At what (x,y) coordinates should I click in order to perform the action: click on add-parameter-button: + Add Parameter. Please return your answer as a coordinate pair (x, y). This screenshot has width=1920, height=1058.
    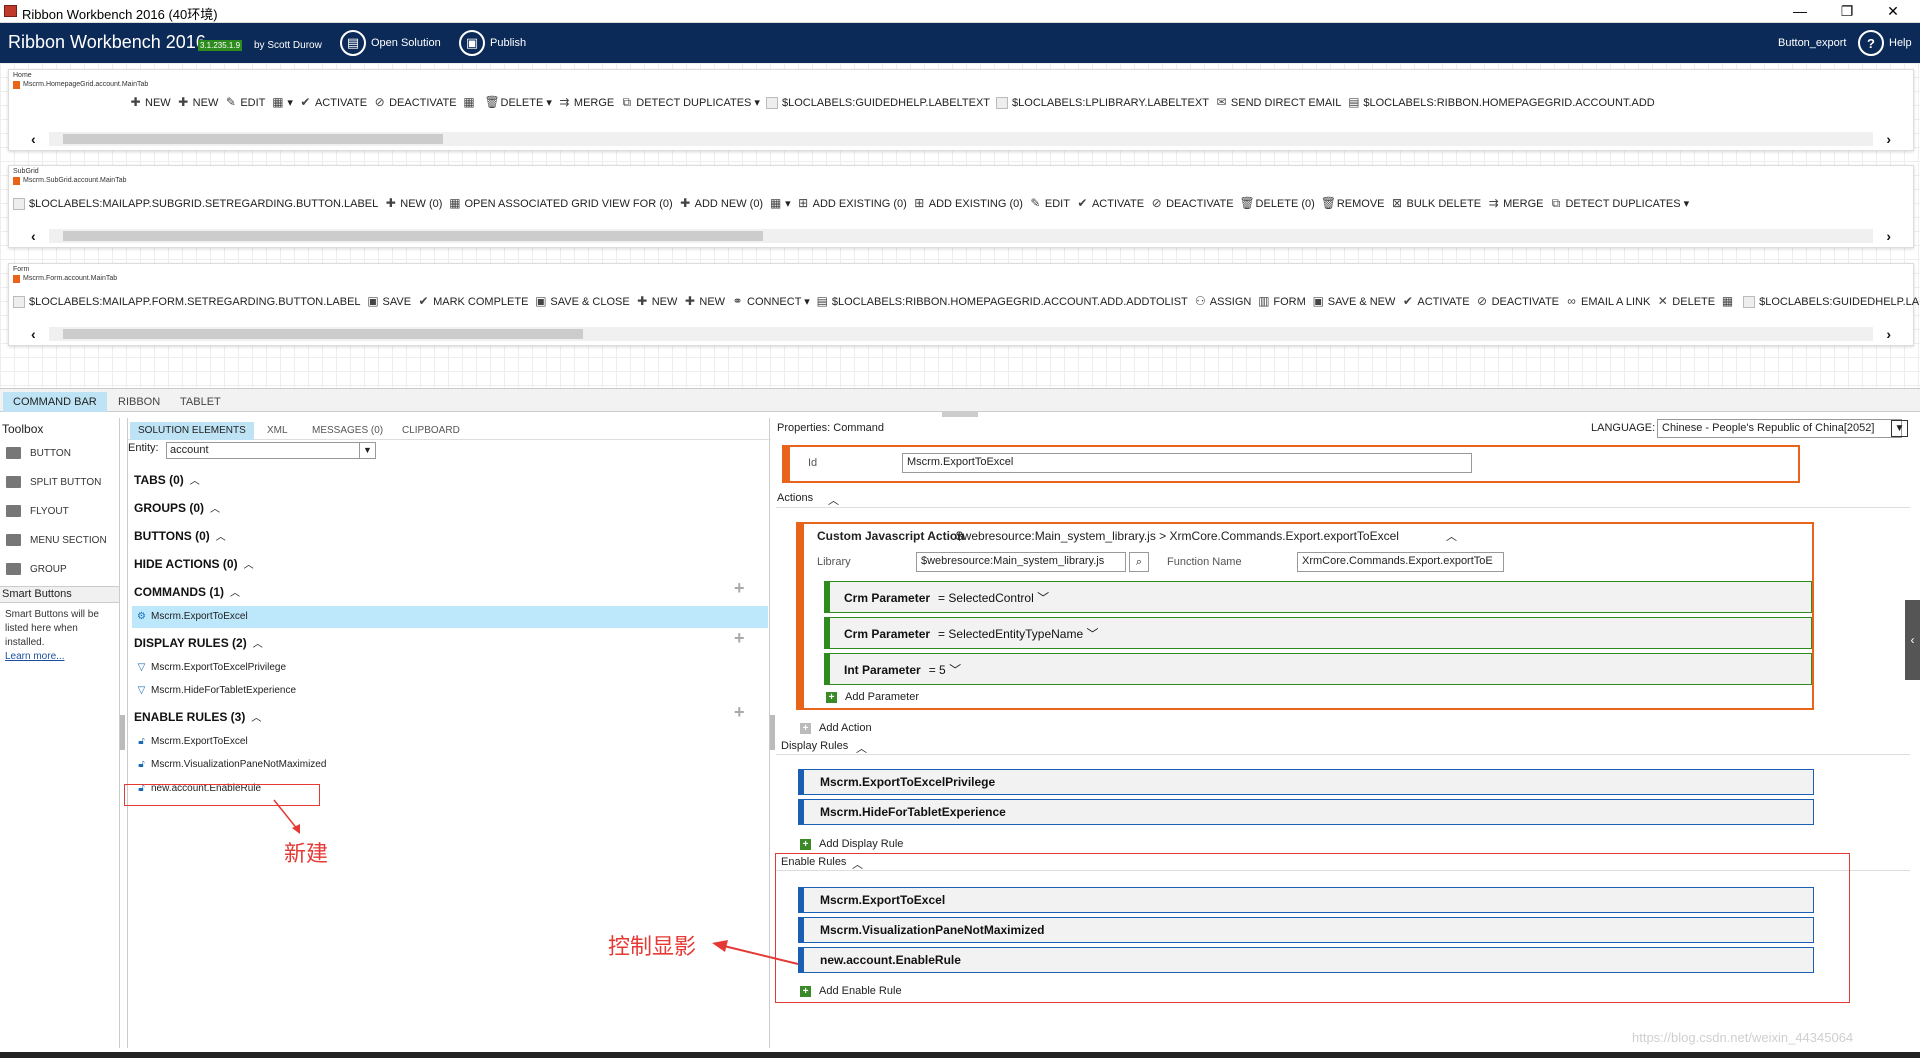
    Looking at the image, I should click on (872, 697).